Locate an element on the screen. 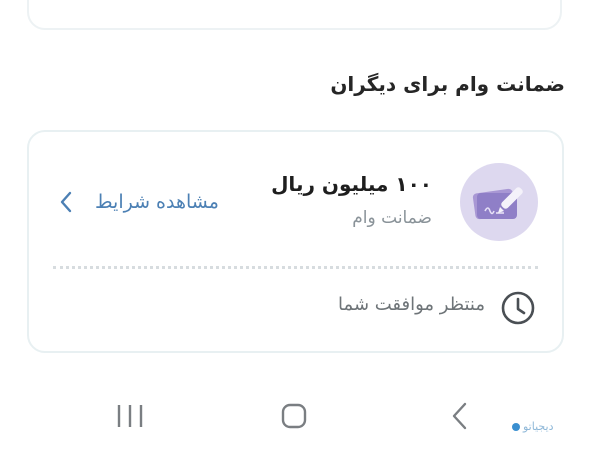 The image size is (591, 454). recents-icon is located at coordinates (130, 416).